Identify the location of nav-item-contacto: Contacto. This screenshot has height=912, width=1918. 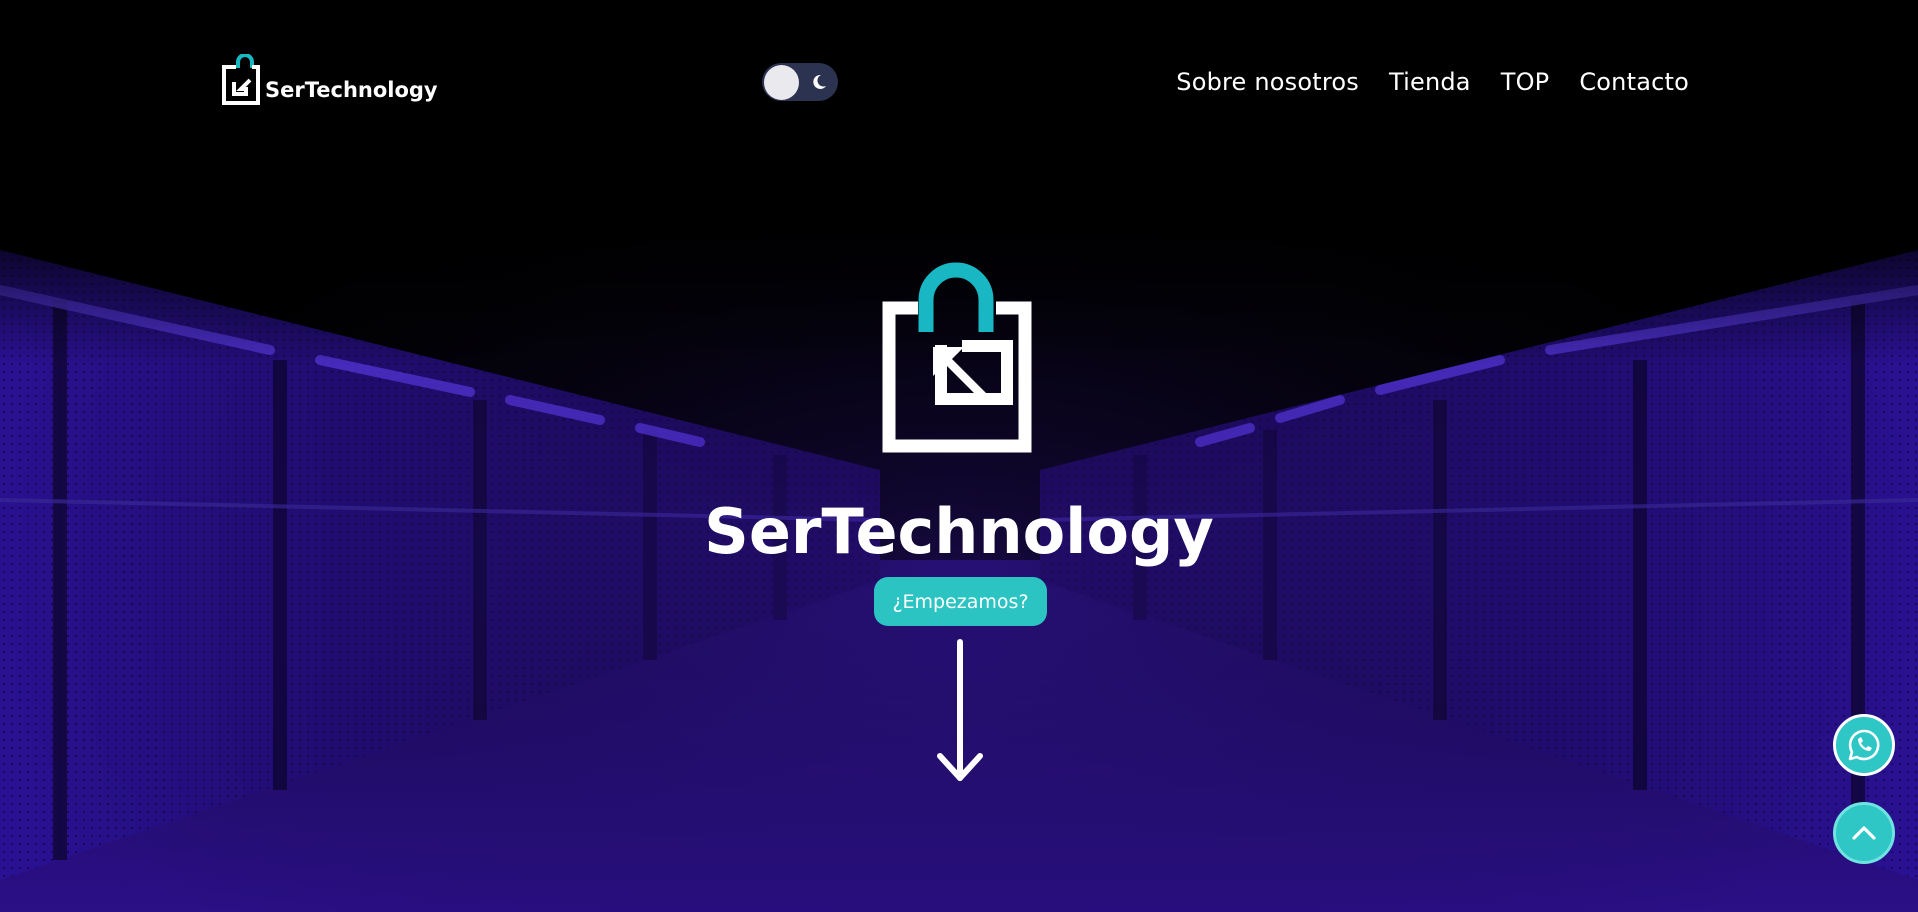
(1634, 82).